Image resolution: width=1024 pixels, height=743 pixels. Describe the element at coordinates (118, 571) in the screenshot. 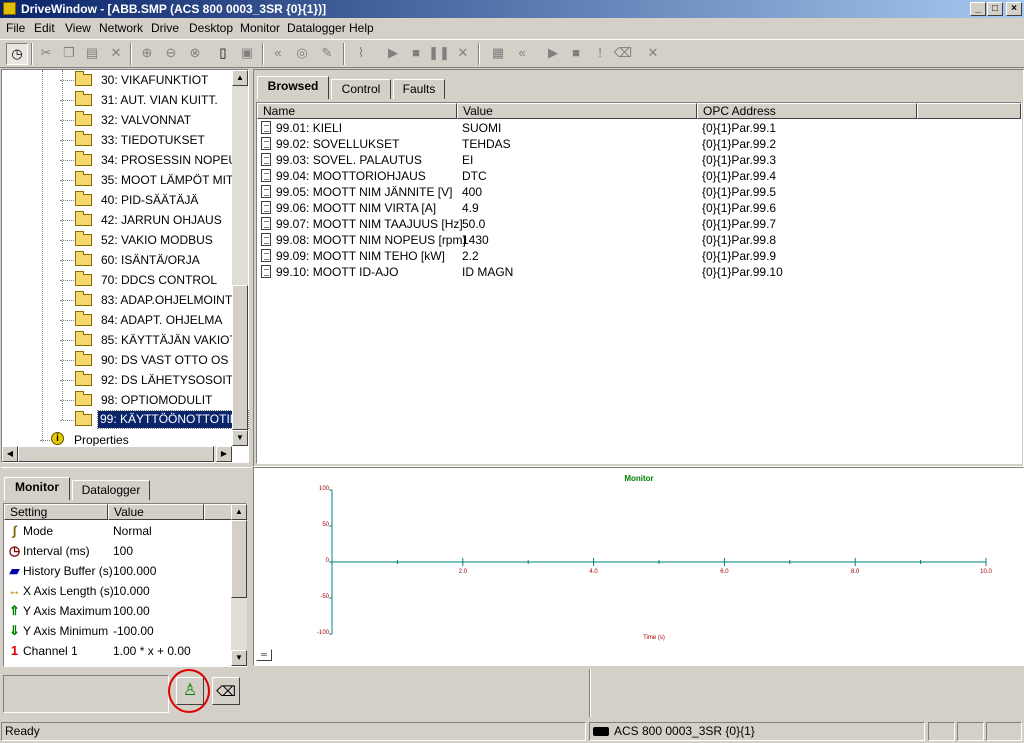

I see `settings-row: ▰ History Buffer (s) 100.000` at that location.